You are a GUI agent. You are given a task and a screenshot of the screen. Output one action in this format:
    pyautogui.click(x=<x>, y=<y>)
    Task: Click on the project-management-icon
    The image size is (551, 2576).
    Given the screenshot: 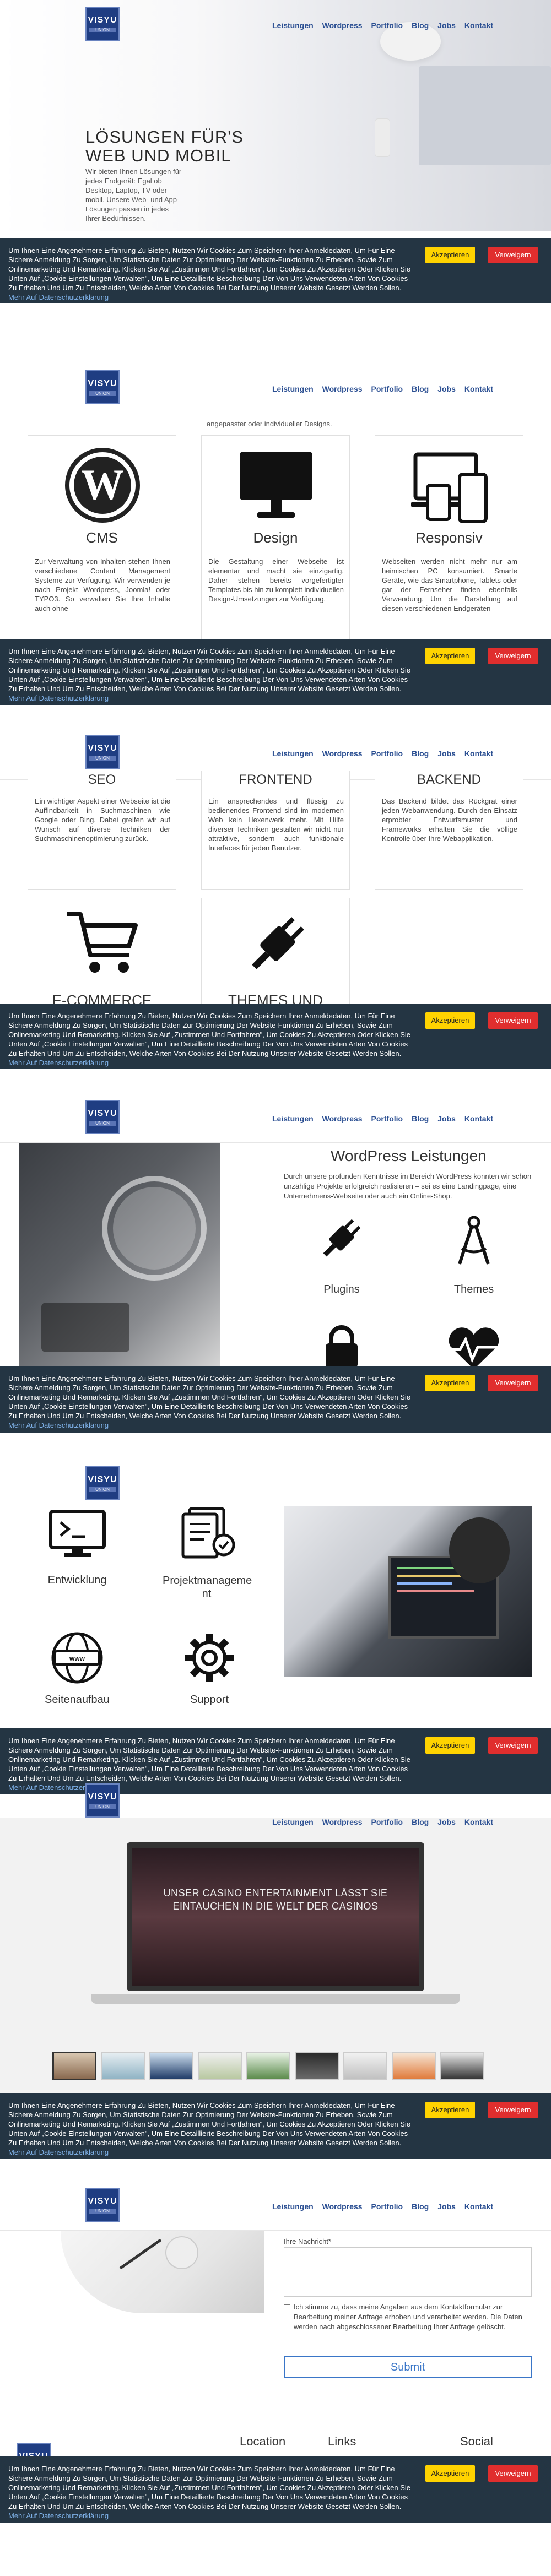 What is the action you would take?
    pyautogui.click(x=208, y=1533)
    